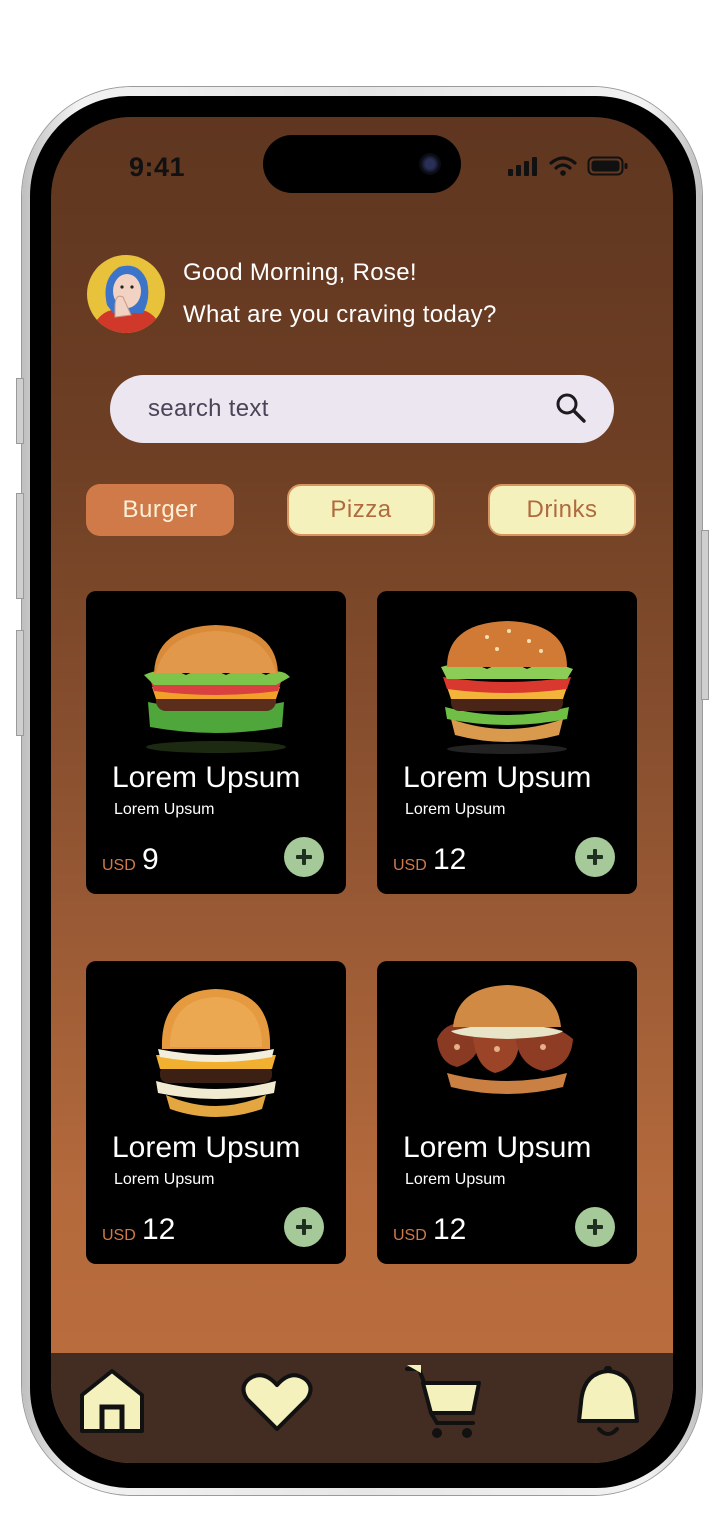 The height and width of the screenshot is (1532, 726). Describe the element at coordinates (563, 166) in the screenshot. I see `wifi-icon` at that location.